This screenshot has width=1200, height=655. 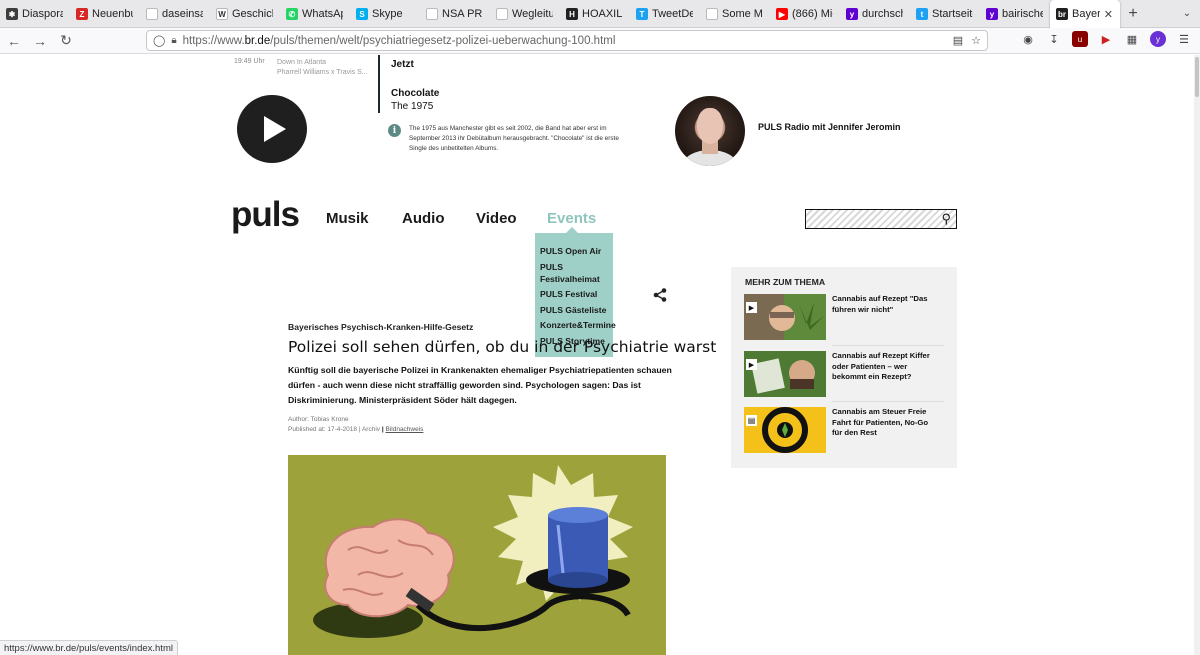 I want to click on megaphone-extension-icon: ▶, so click(x=1106, y=39).